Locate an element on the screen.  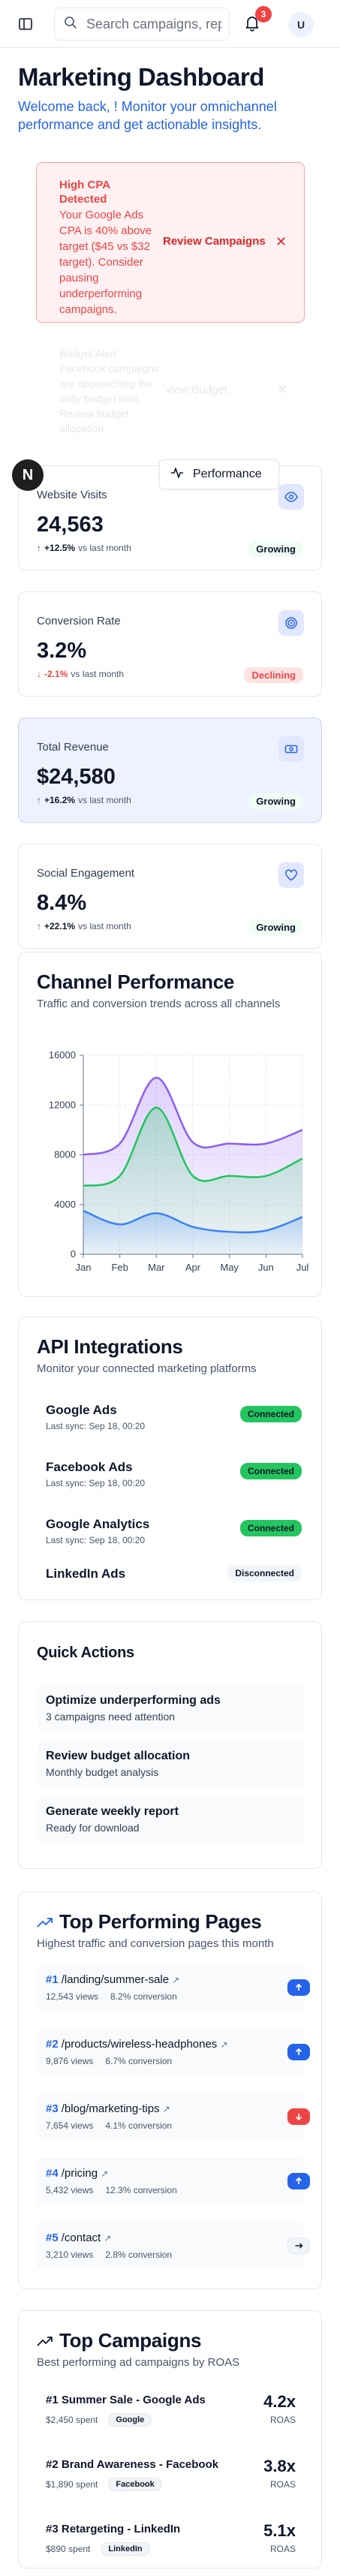
search-input is located at coordinates (153, 24).